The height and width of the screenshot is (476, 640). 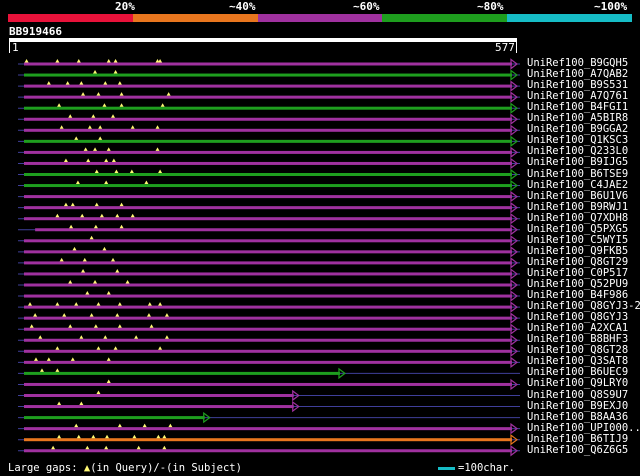 What do you see at coordinates (577, 395) in the screenshot?
I see `hit-label: UniRef100_Q8S9U7` at bounding box center [577, 395].